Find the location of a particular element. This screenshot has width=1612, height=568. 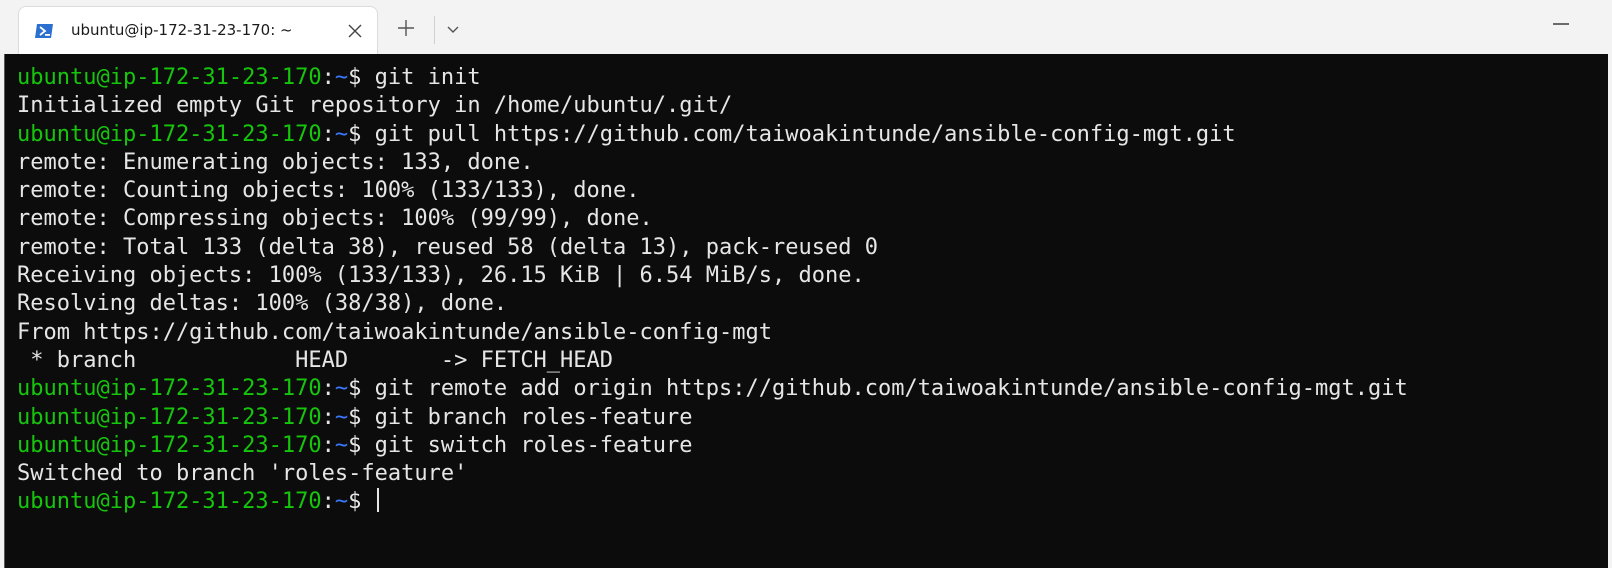

close-icon is located at coordinates (355, 31).